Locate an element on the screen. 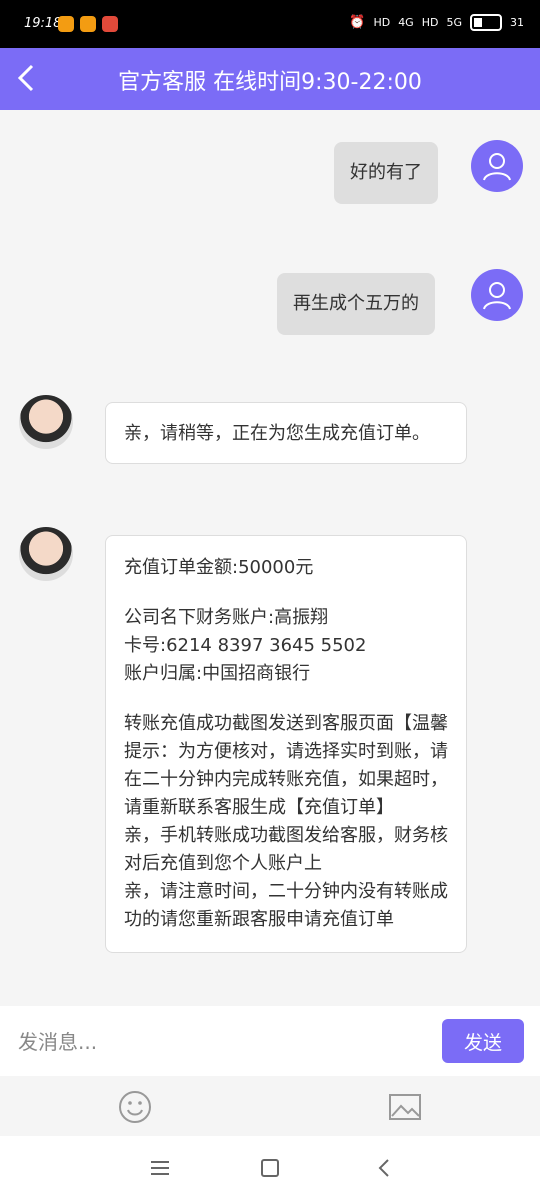 This screenshot has height=1200, width=540. bank-name: 账户归属:中国招商银行 is located at coordinates (217, 673).